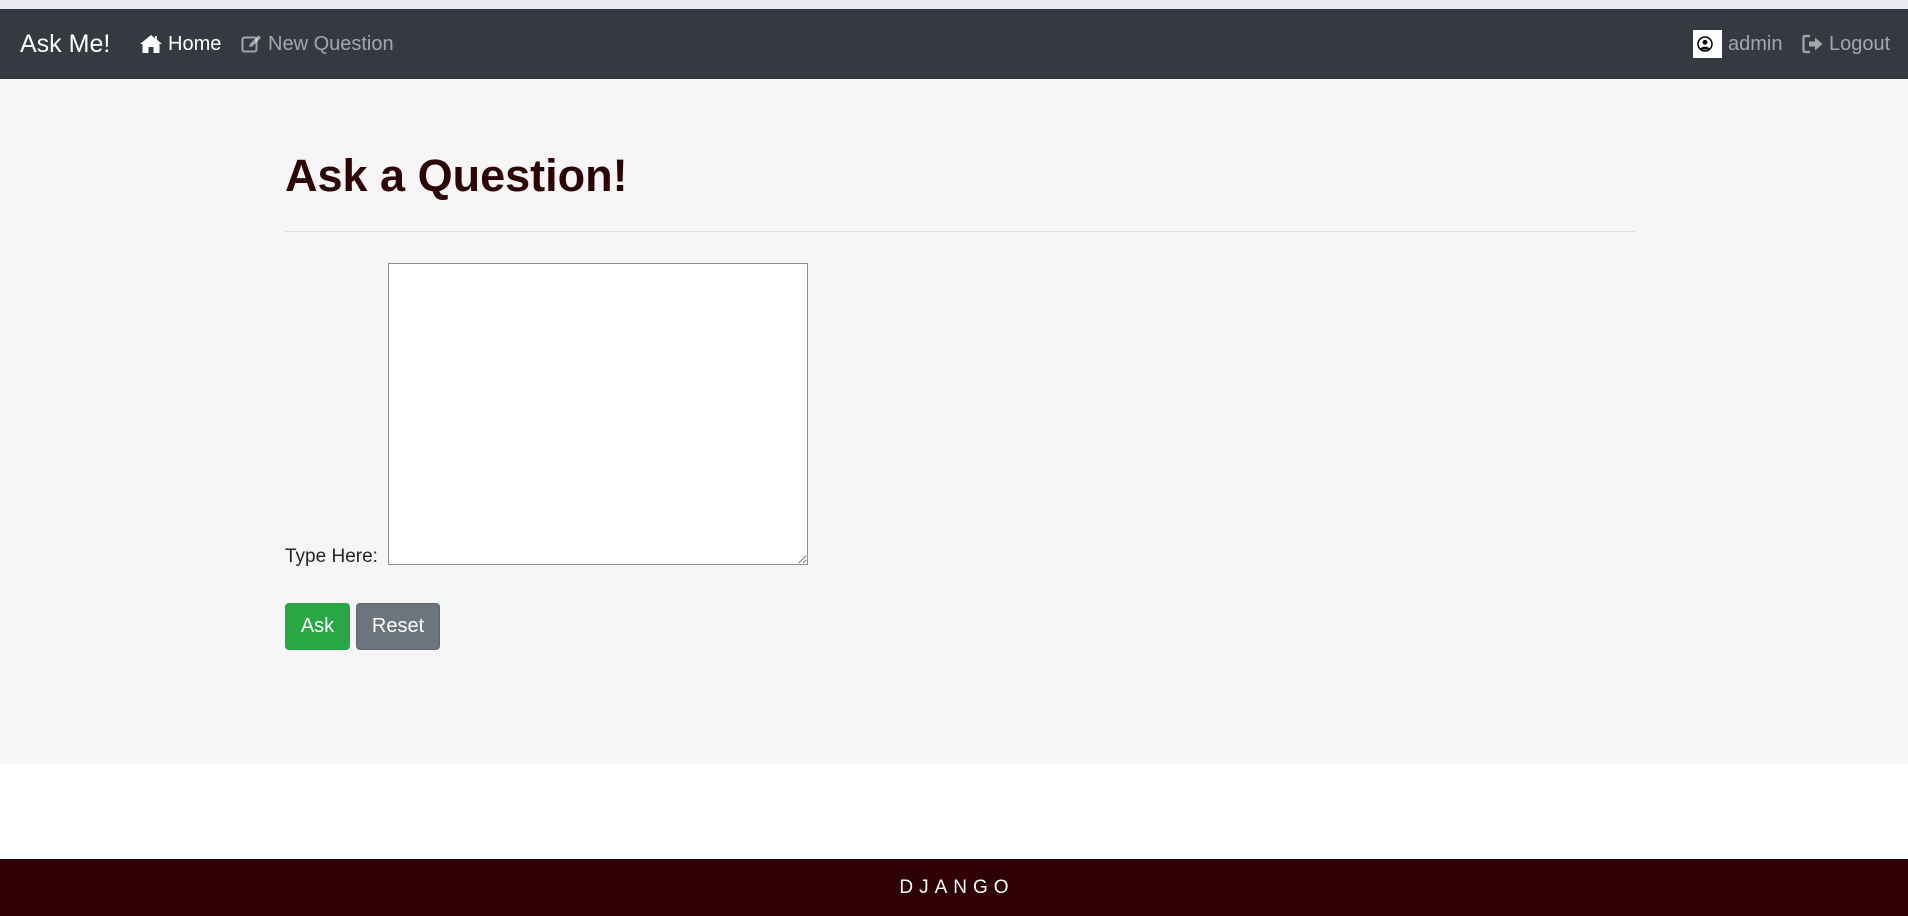 Image resolution: width=1908 pixels, height=916 pixels. I want to click on nav-logout-link: Logout, so click(1846, 44).